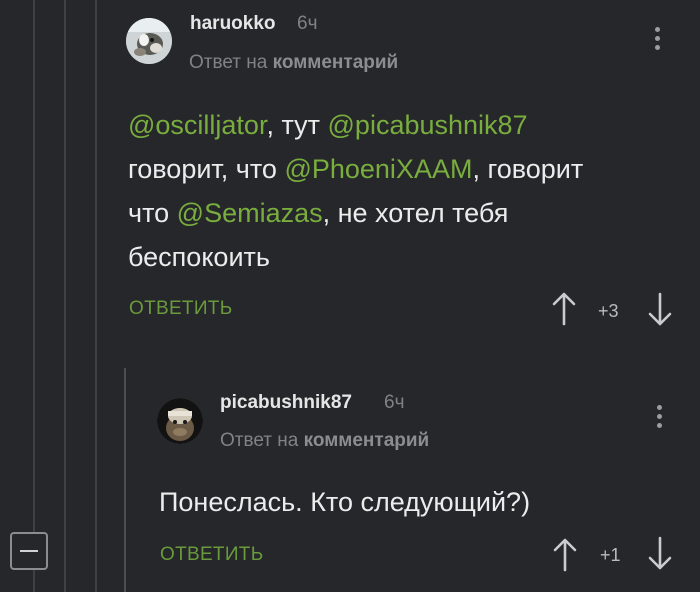 The height and width of the screenshot is (592, 700). What do you see at coordinates (286, 403) in the screenshot?
I see `comment-author: picabushnik87` at bounding box center [286, 403].